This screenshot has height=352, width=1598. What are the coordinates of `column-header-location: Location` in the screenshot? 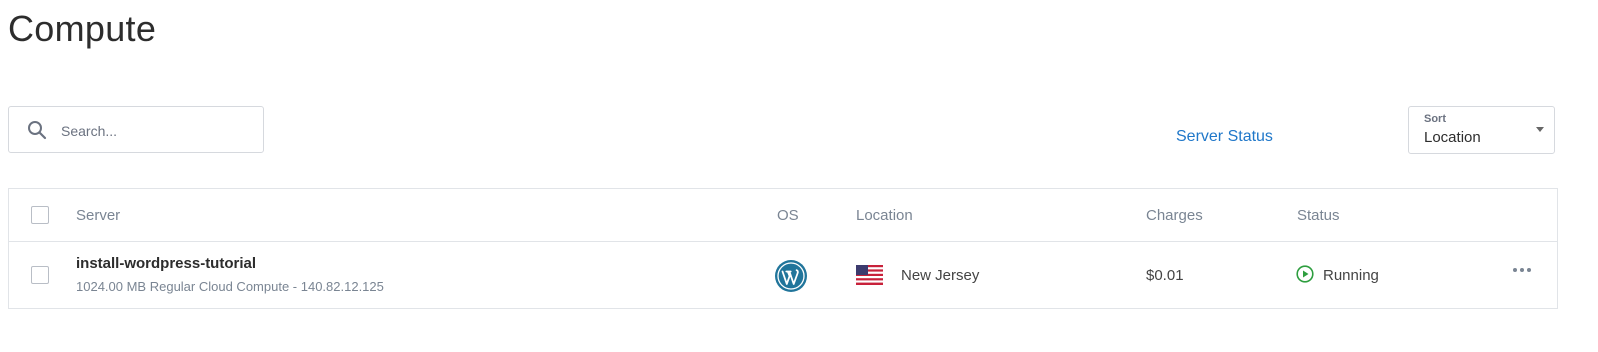 It's located at (884, 215).